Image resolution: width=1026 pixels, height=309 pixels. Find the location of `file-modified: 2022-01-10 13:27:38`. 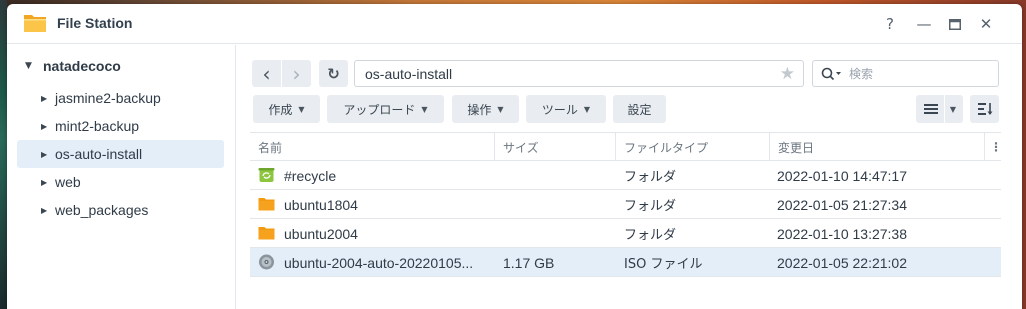

file-modified: 2022-01-10 13:27:38 is located at coordinates (842, 233).